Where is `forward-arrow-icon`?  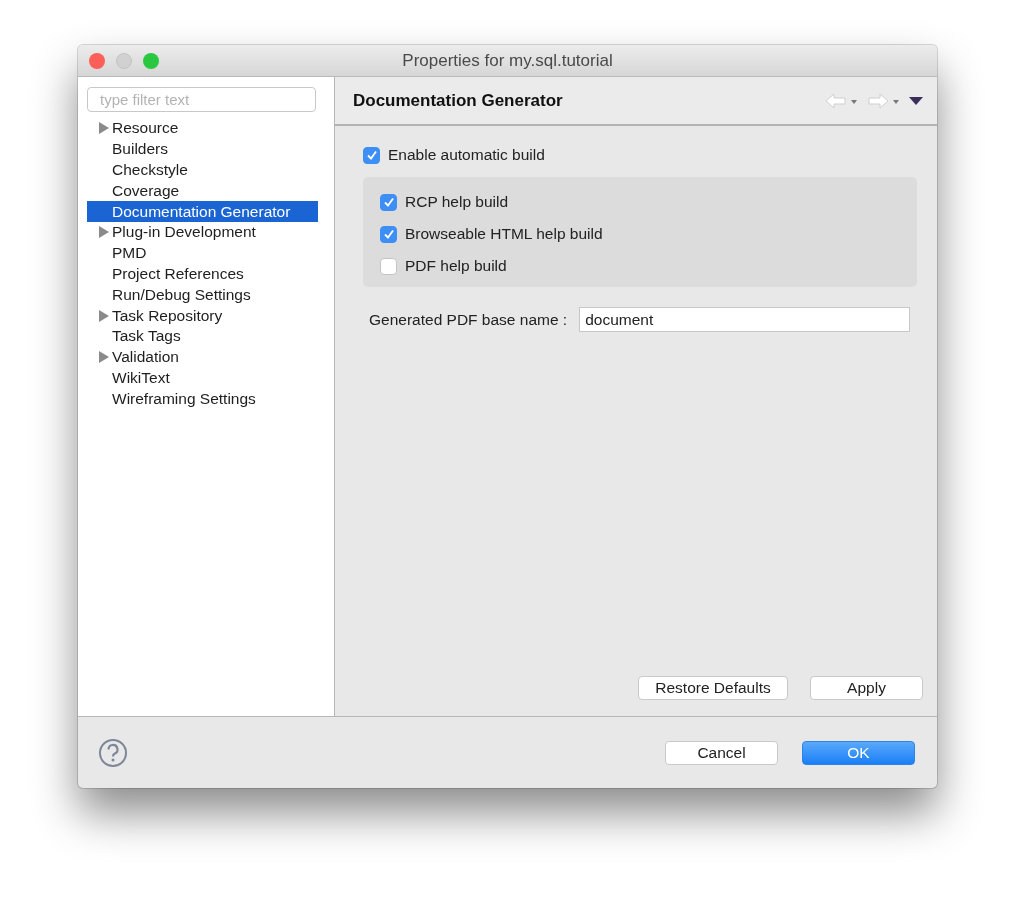 forward-arrow-icon is located at coordinates (884, 100).